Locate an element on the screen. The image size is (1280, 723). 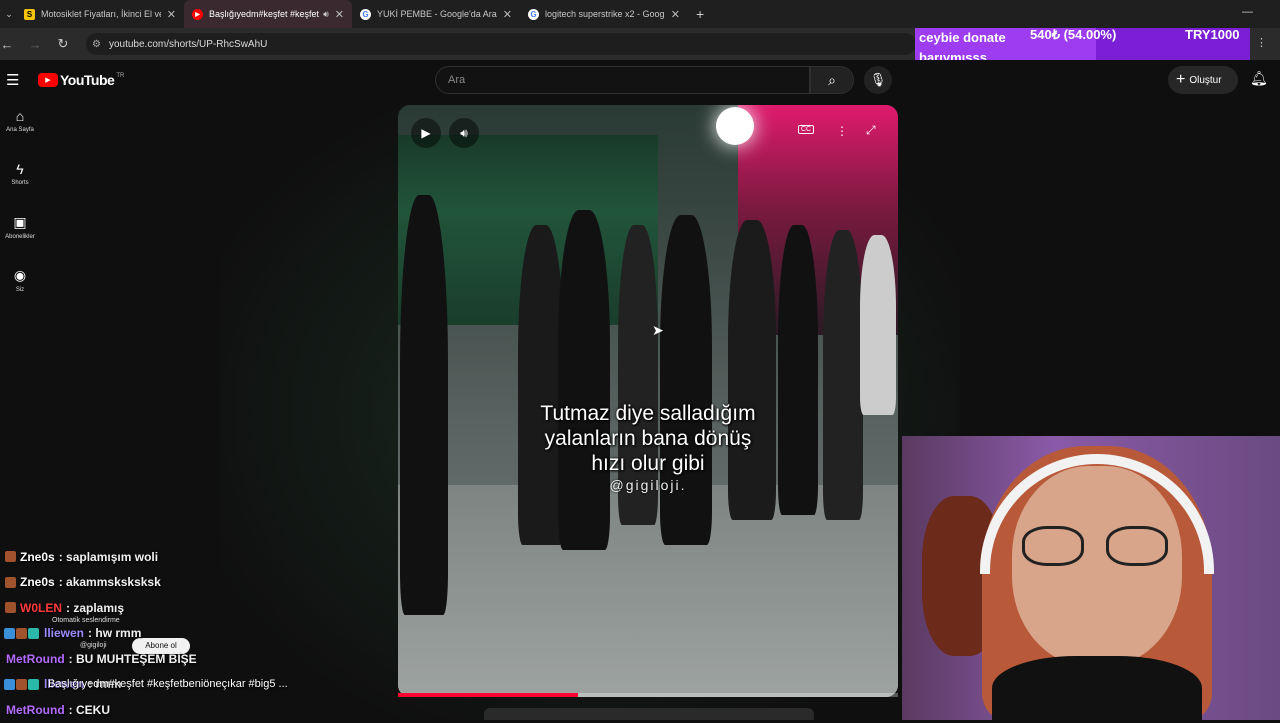
video-watermark-handle: @gigiloji. is located at coordinates (648, 485).